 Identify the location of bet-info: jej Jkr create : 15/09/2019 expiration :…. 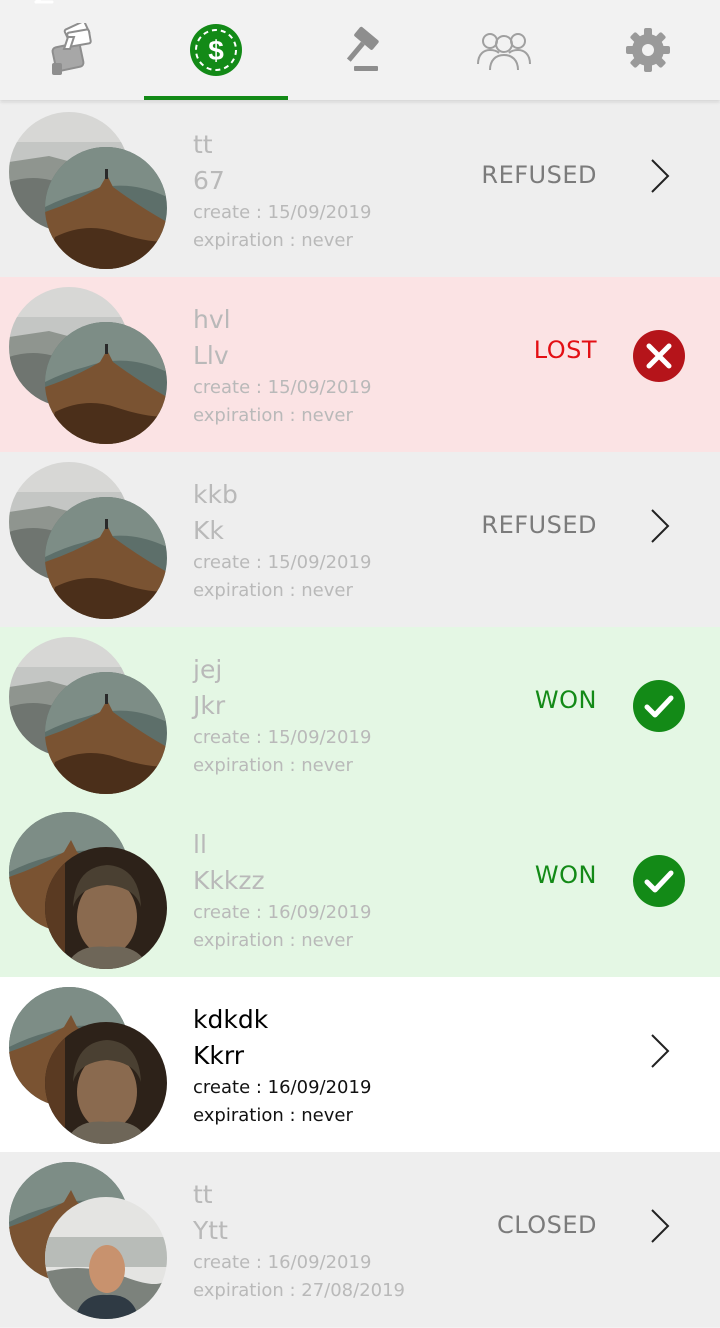
(282, 719).